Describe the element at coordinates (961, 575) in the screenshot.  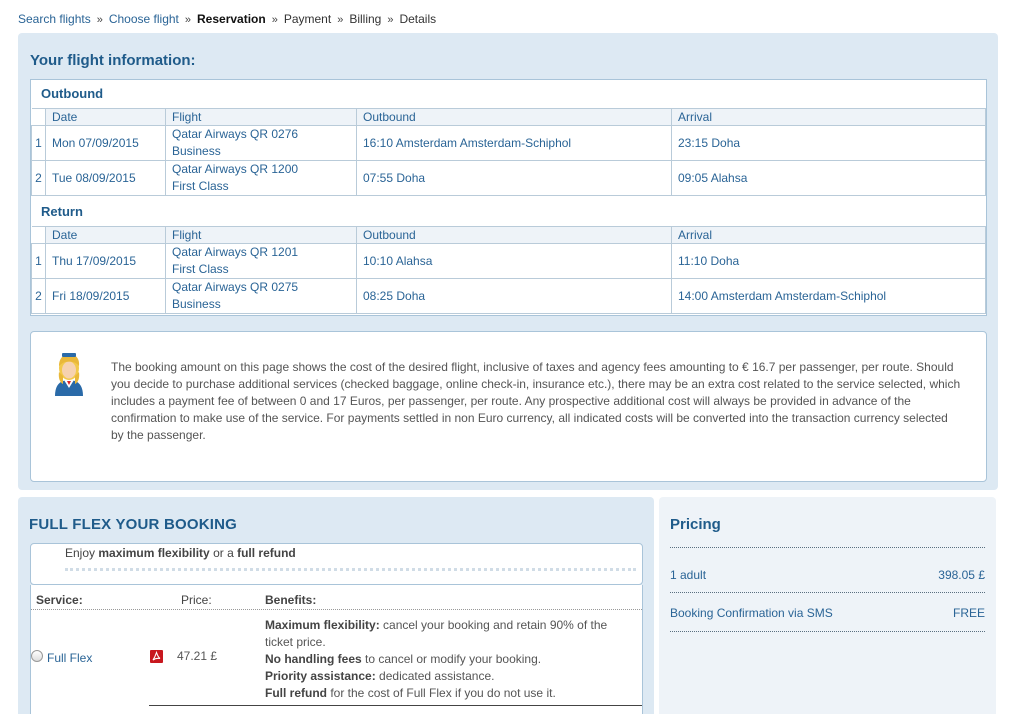
I see `pricing-value: 398.05 £` at that location.